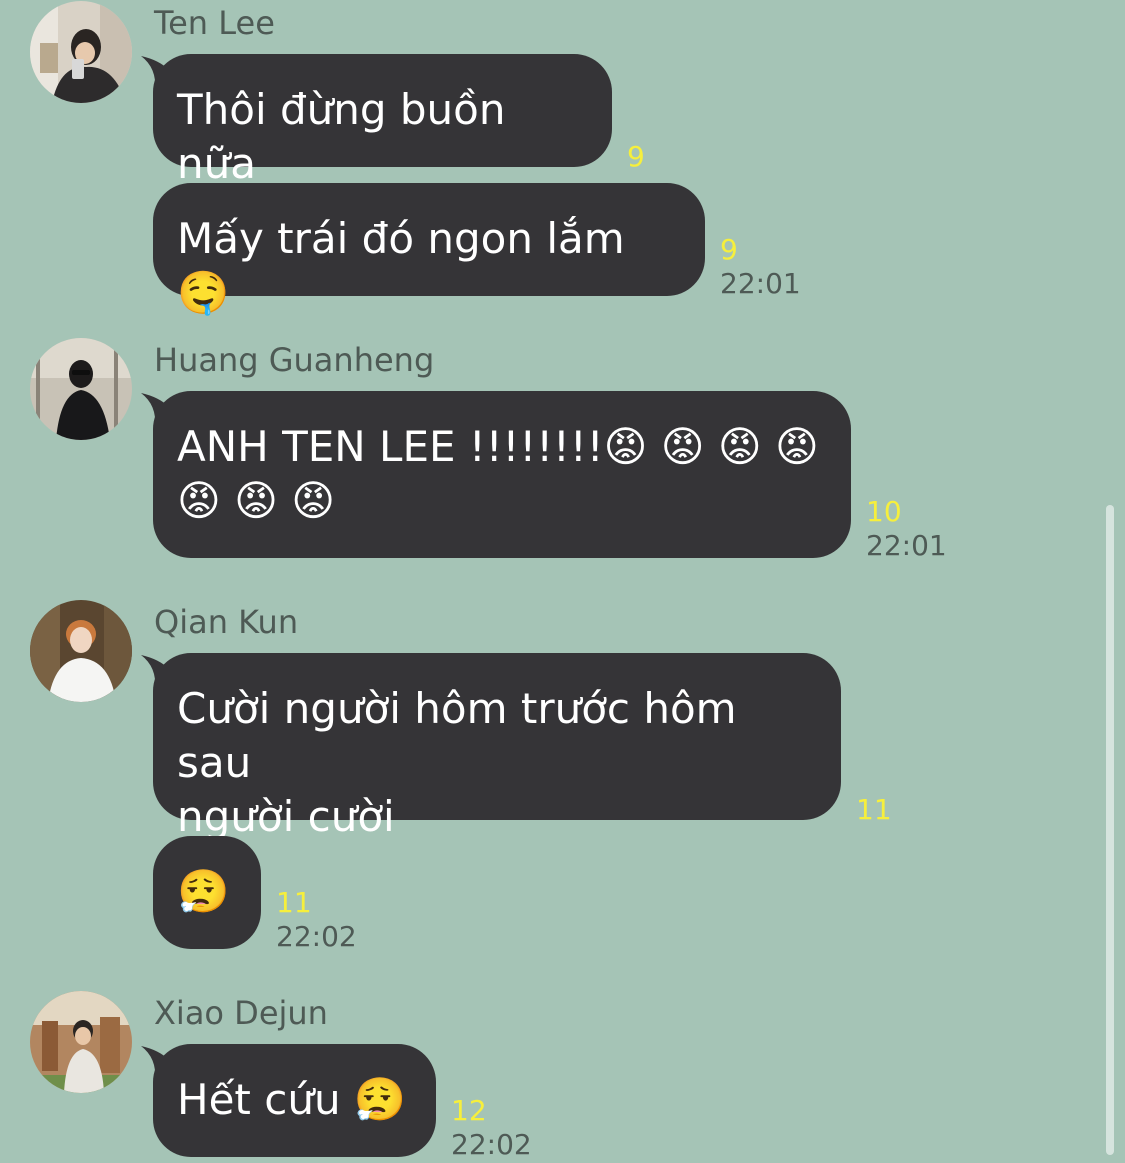 This screenshot has height=1163, width=1125. Describe the element at coordinates (348, 136) in the screenshot. I see `message-text: Thôi đừng buồn nữa` at that location.